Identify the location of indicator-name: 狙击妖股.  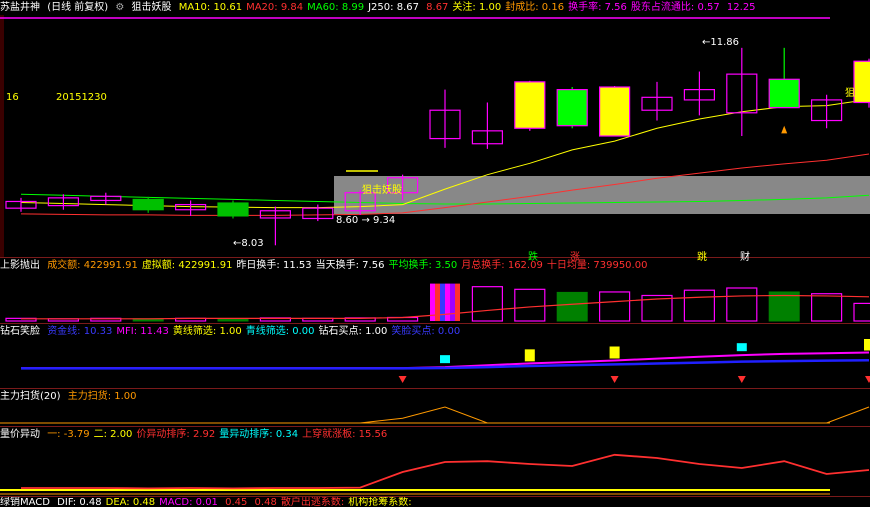
(152, 7).